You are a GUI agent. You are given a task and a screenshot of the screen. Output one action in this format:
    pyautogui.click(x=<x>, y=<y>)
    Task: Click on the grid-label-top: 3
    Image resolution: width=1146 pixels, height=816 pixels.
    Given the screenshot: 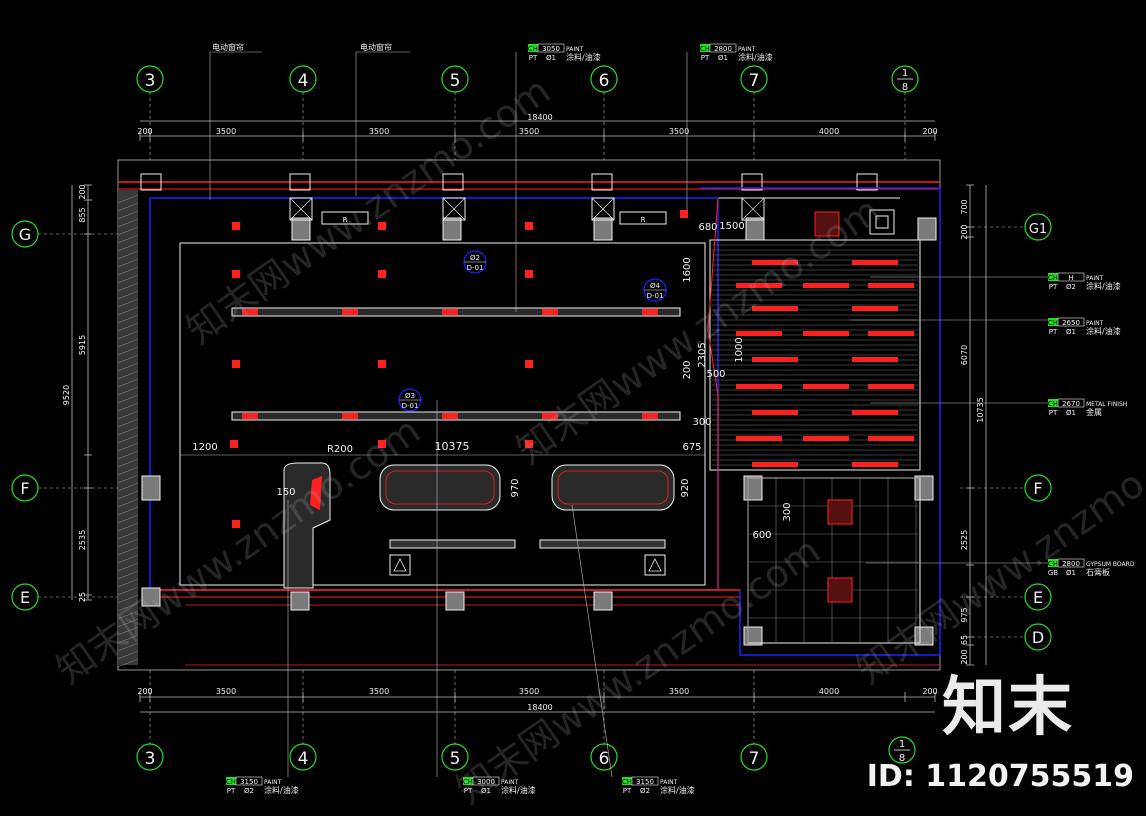 What is the action you would take?
    pyautogui.click(x=150, y=81)
    